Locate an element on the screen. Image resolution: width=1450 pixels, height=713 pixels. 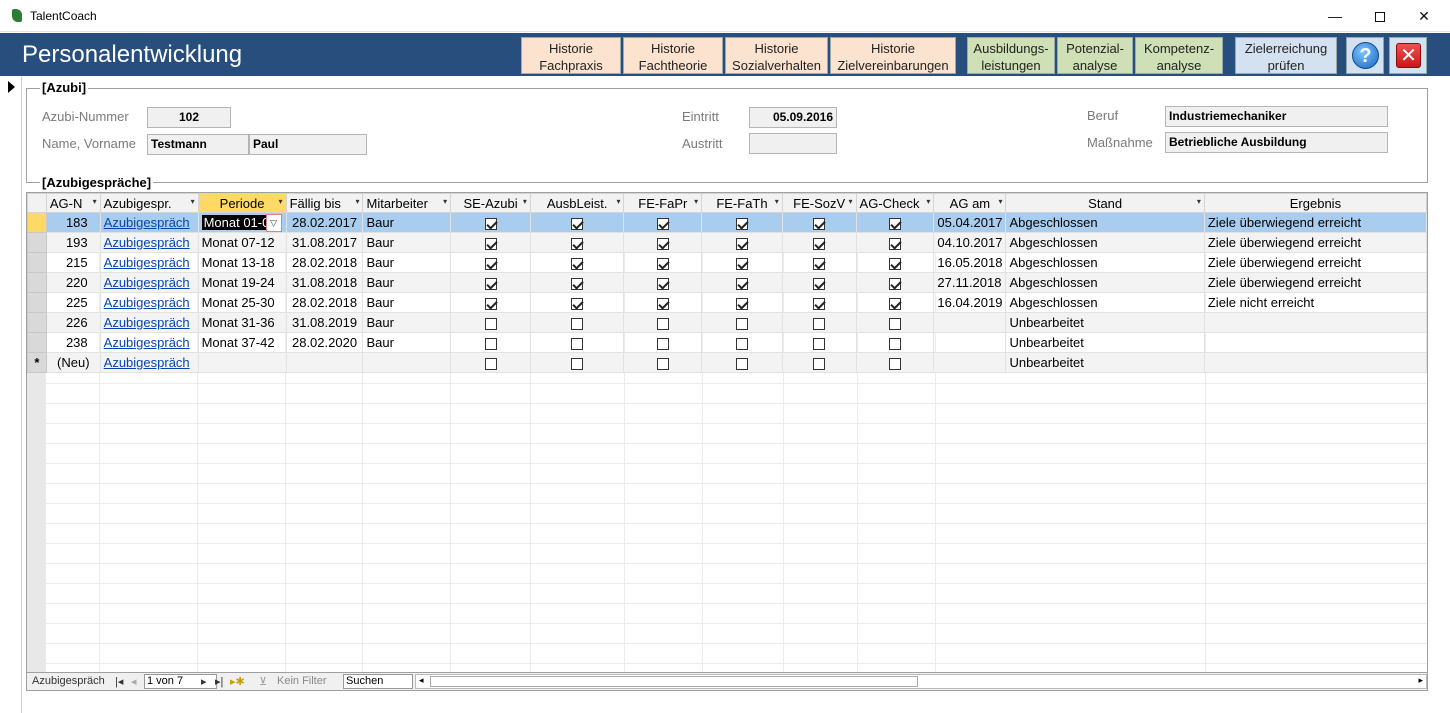
form-close-button: ✕ is located at coordinates (1408, 55).